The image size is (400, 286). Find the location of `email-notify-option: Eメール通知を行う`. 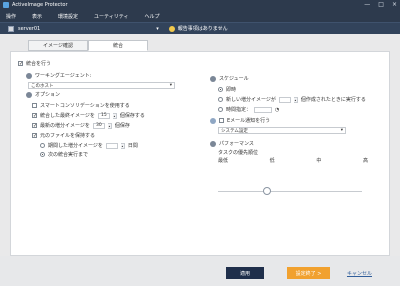

email-notify-option: Eメール通知を行う is located at coordinates (240, 120).